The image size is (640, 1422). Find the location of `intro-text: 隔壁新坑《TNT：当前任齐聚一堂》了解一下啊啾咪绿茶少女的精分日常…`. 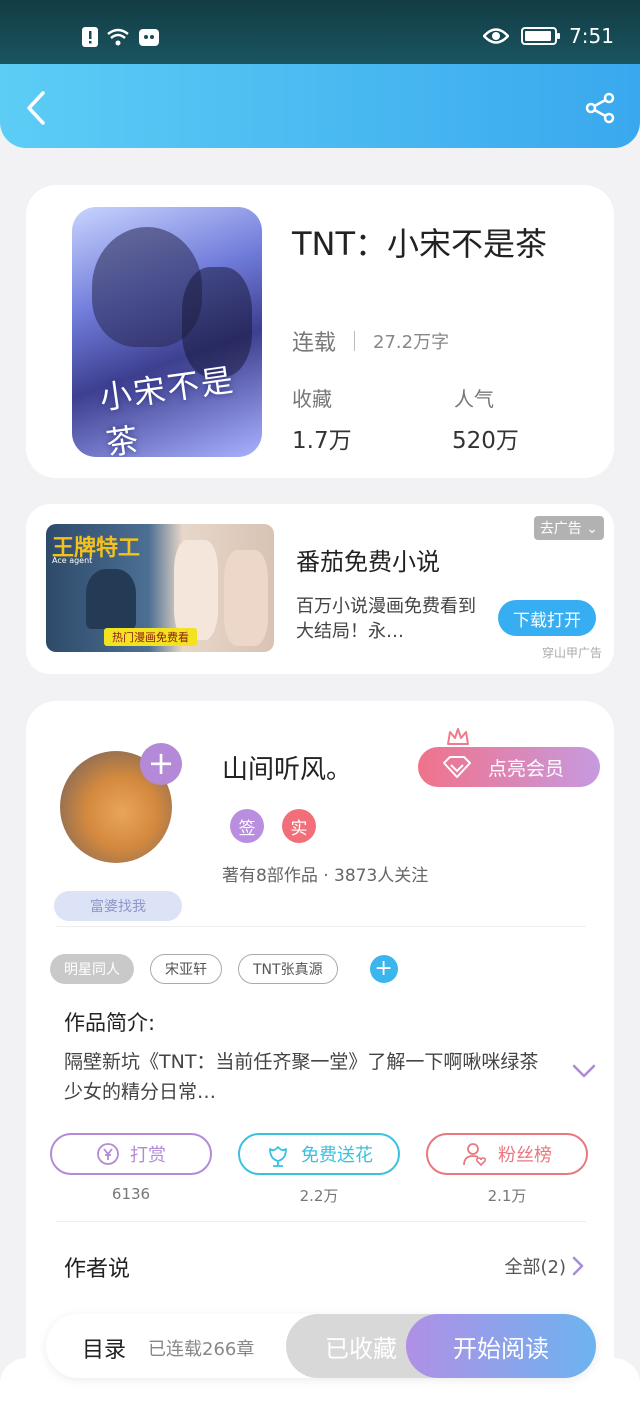

intro-text: 隔壁新坑《TNT：当前任齐聚一堂》了解一下啊啾咪绿茶少女的精分日常… is located at coordinates (301, 1077).